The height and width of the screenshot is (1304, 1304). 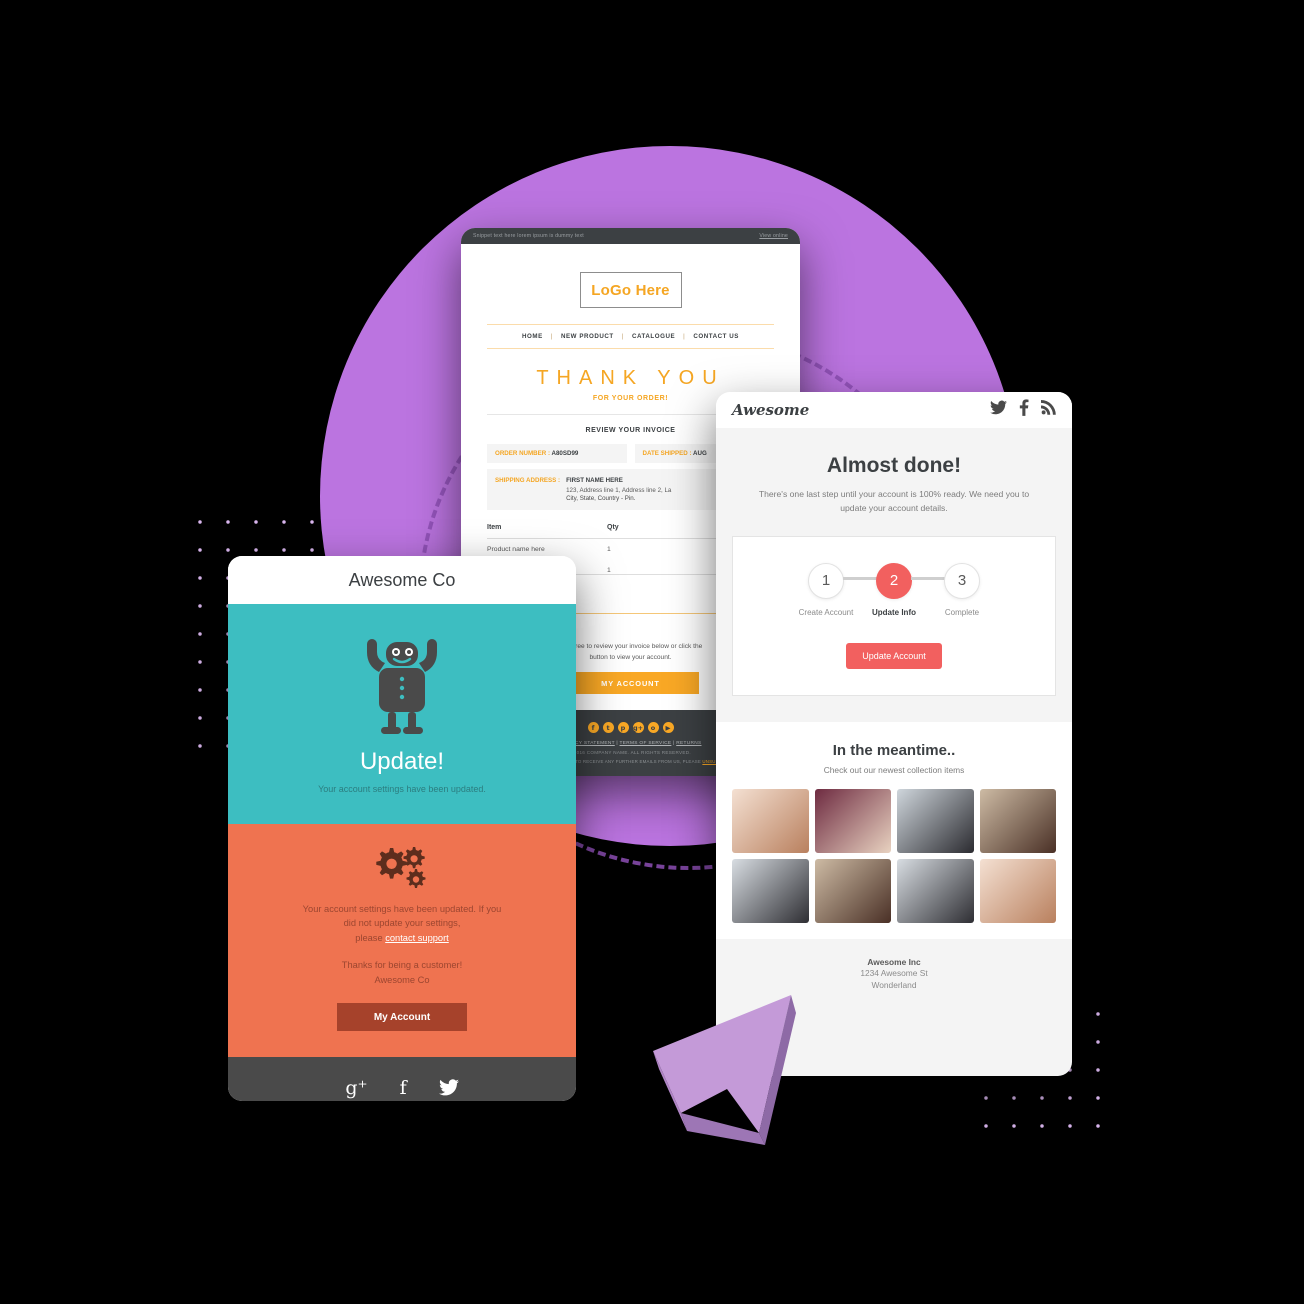 What do you see at coordinates (935, 820) in the screenshot?
I see `red-shoes-photo` at bounding box center [935, 820].